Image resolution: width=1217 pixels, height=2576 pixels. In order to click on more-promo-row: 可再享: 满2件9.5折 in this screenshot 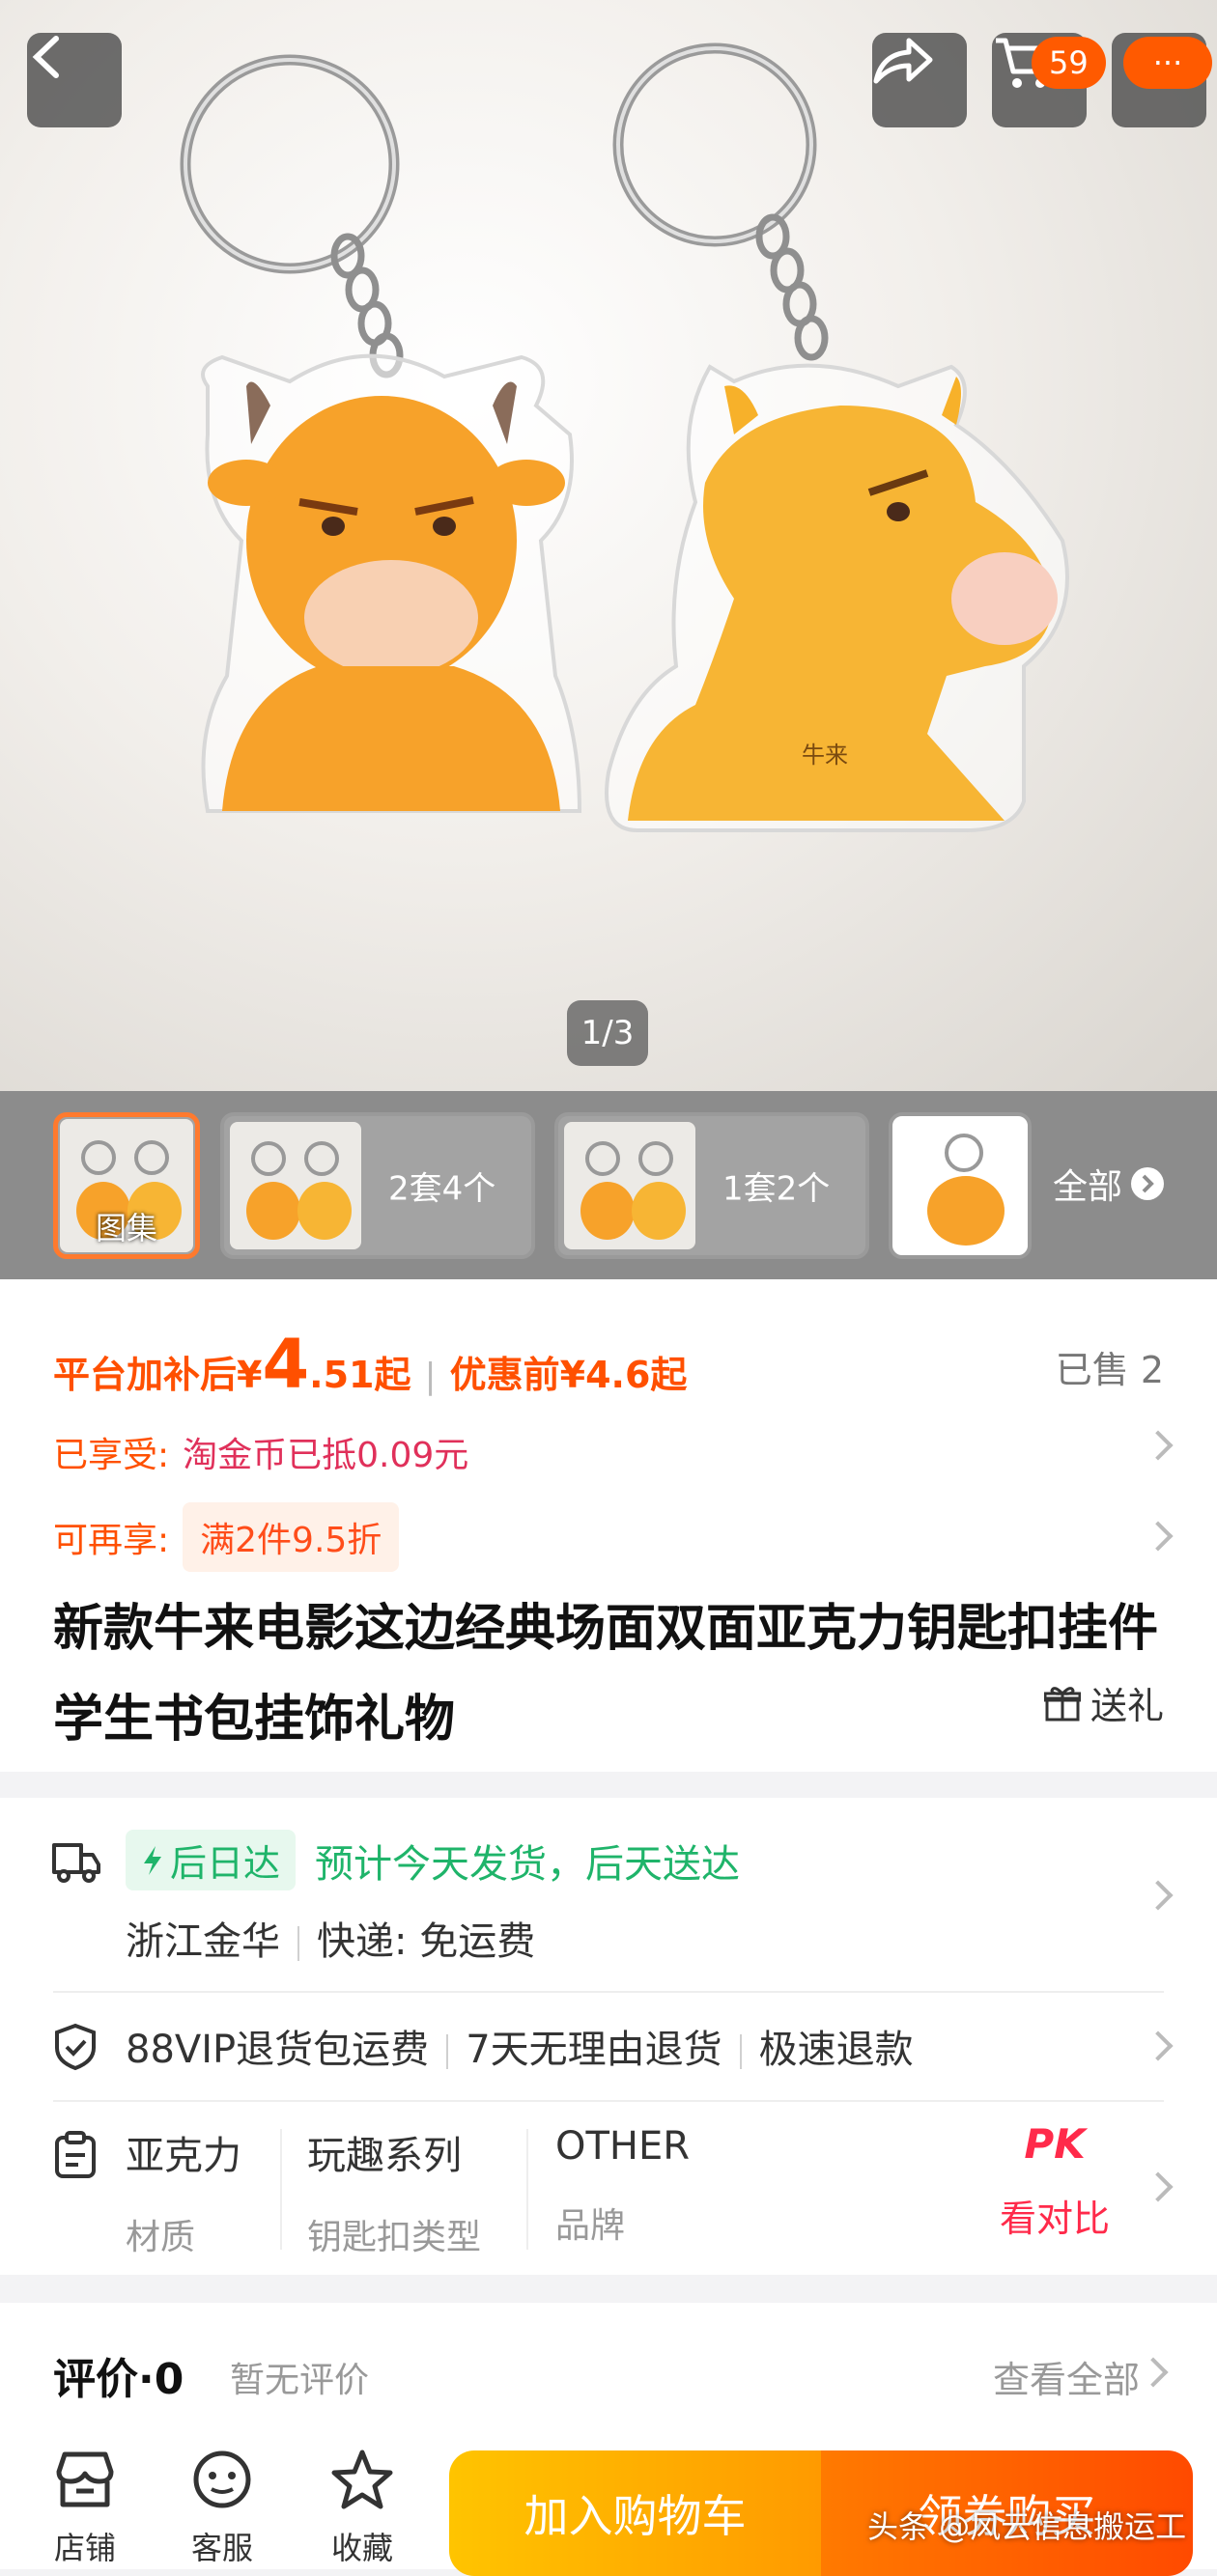, I will do `click(226, 1537)`.